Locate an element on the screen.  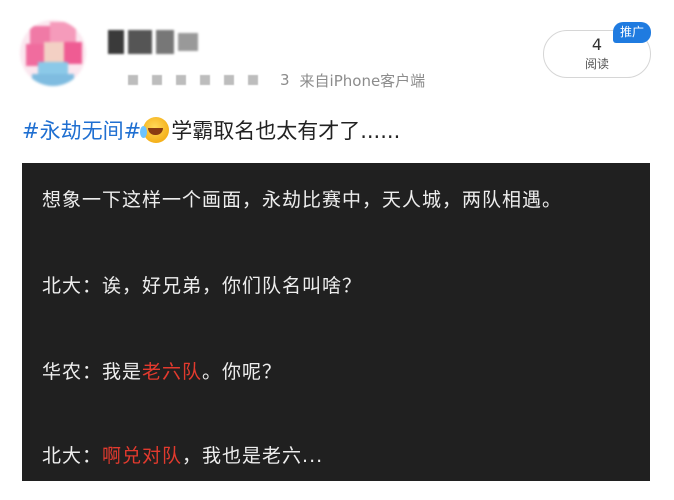
avatar is located at coordinates (53, 53).